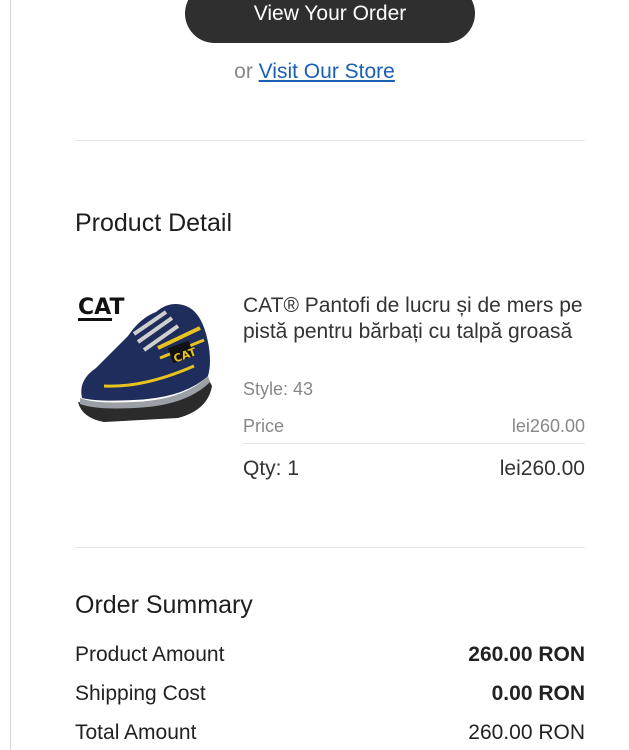 The image size is (629, 750). I want to click on view-order-button: View Your Order, so click(330, 21).